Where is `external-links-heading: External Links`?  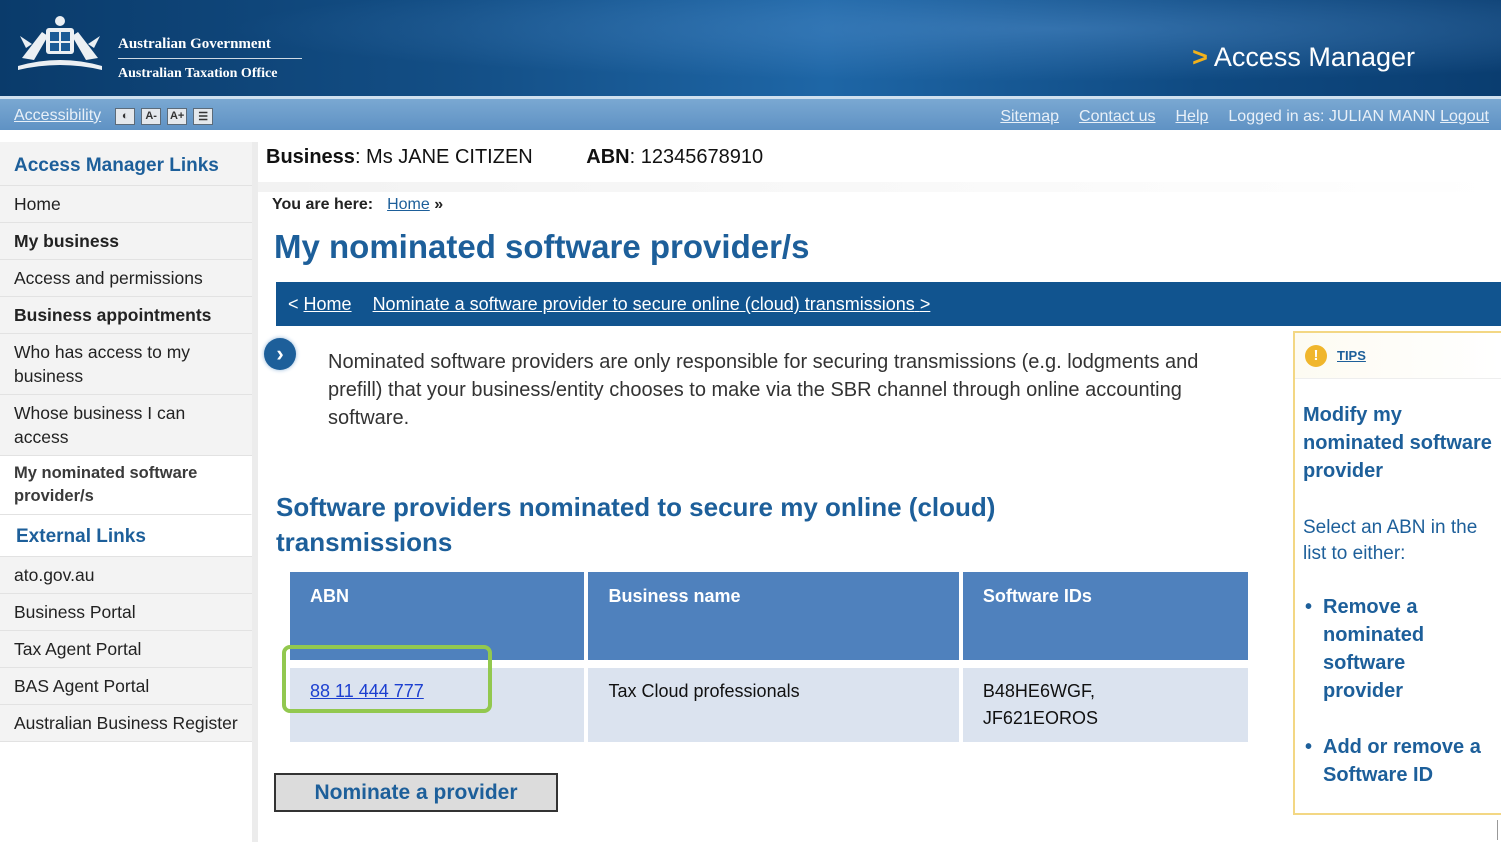 external-links-heading: External Links is located at coordinates (126, 536).